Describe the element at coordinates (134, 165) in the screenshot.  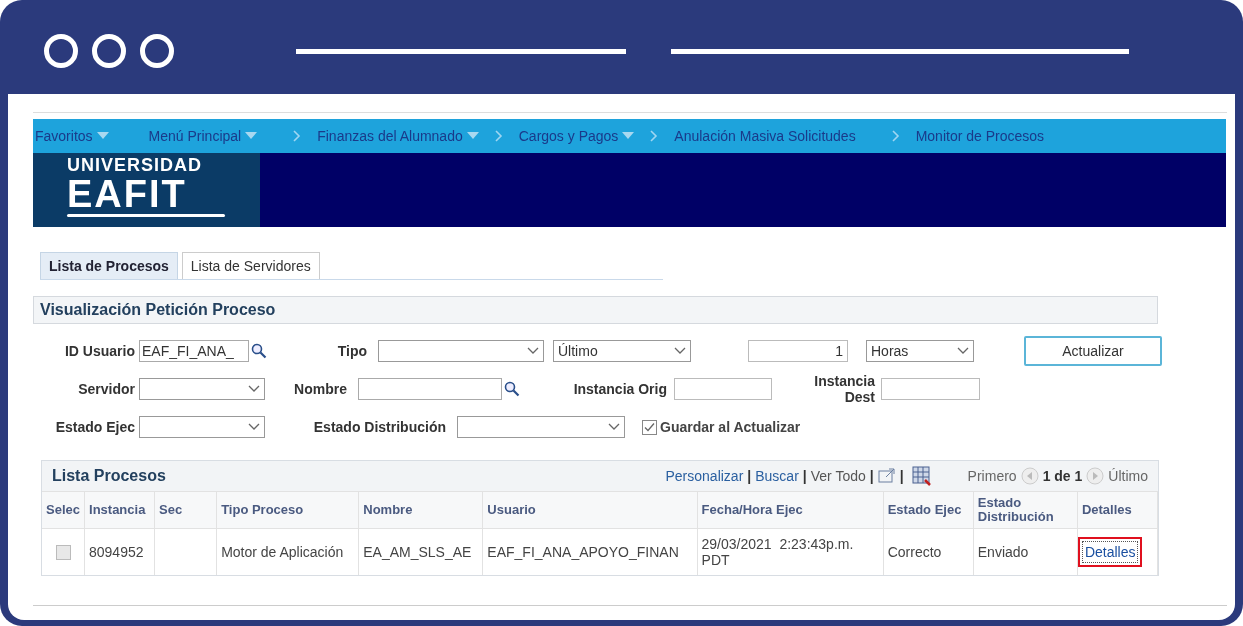
I see `logo-text: UNIVERSIDAD` at that location.